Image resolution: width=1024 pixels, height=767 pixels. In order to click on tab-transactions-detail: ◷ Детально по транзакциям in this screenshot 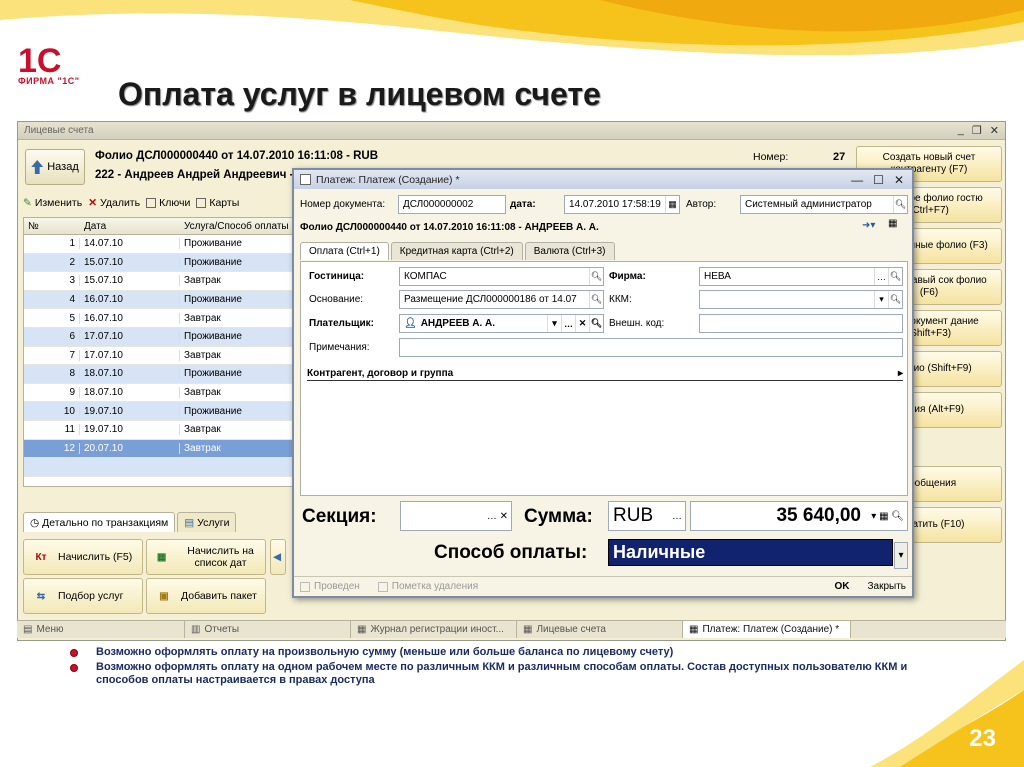, I will do `click(99, 522)`.